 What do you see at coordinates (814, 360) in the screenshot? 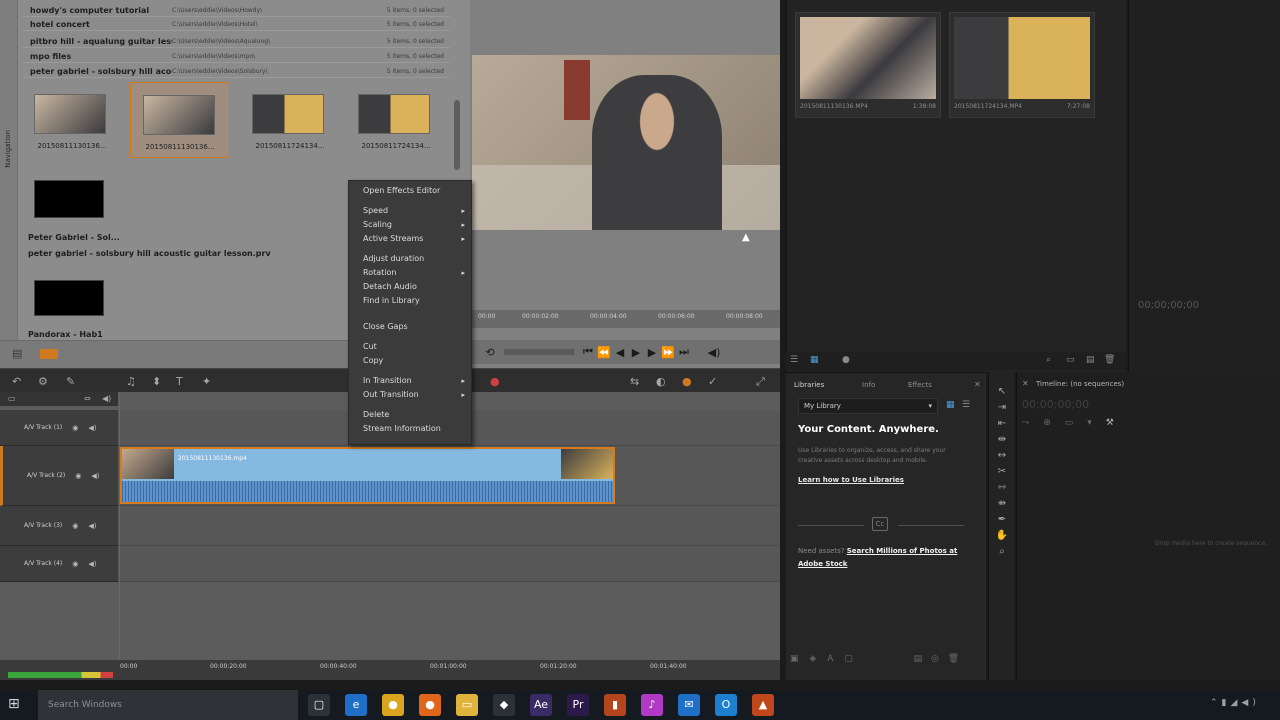
I see `icon-view-icon: ▦` at bounding box center [814, 360].